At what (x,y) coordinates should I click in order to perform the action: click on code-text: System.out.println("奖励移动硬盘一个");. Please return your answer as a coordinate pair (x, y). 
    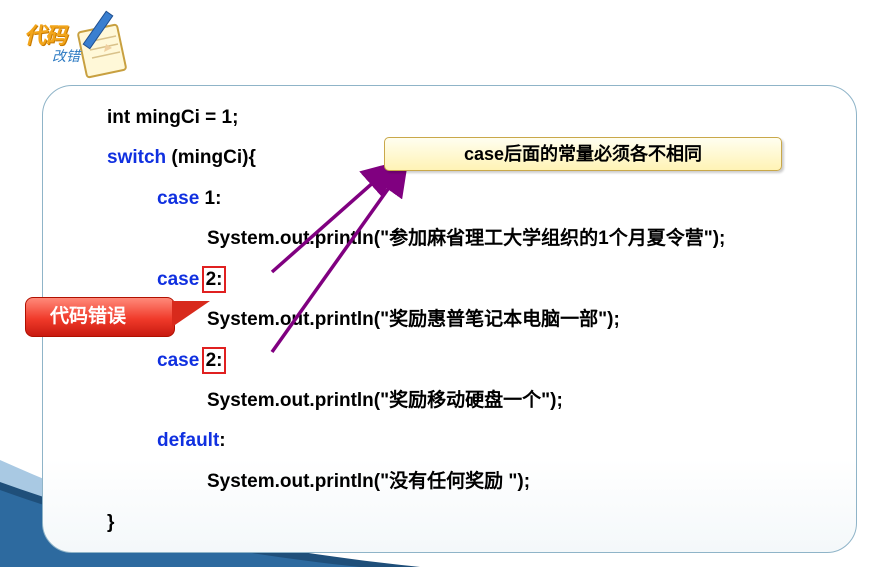
    Looking at the image, I should click on (385, 400).